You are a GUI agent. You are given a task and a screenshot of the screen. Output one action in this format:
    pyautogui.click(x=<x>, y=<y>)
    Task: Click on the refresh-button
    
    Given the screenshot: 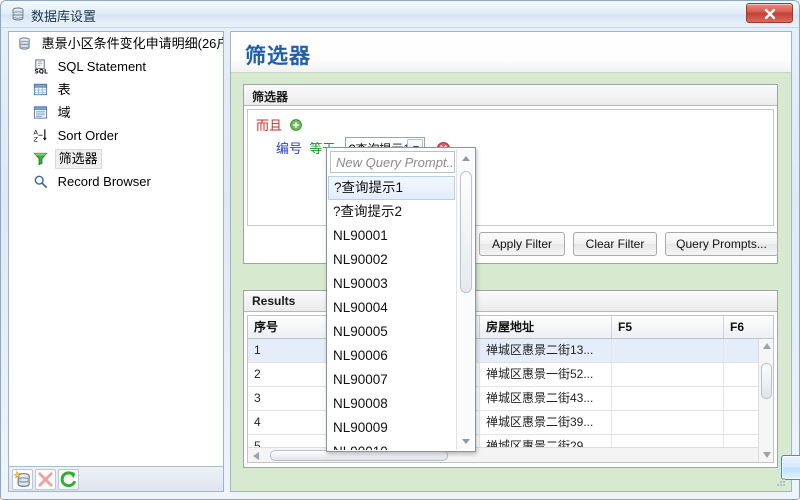 What is the action you would take?
    pyautogui.click(x=68, y=479)
    